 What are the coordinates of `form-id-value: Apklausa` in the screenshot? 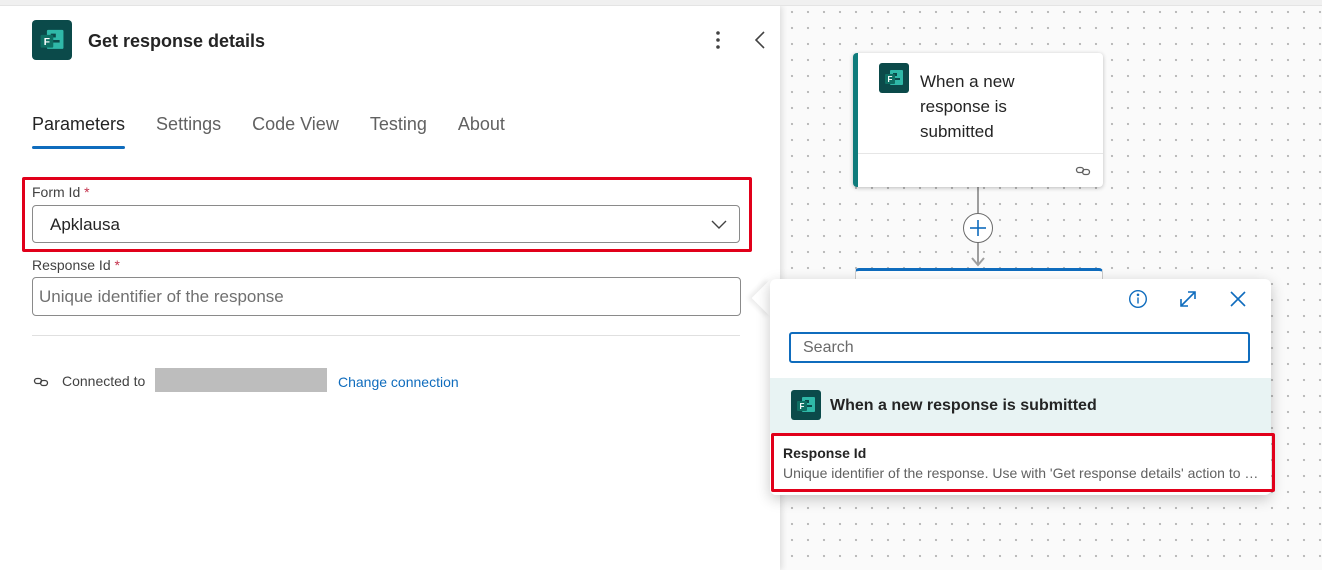 It's located at (85, 224).